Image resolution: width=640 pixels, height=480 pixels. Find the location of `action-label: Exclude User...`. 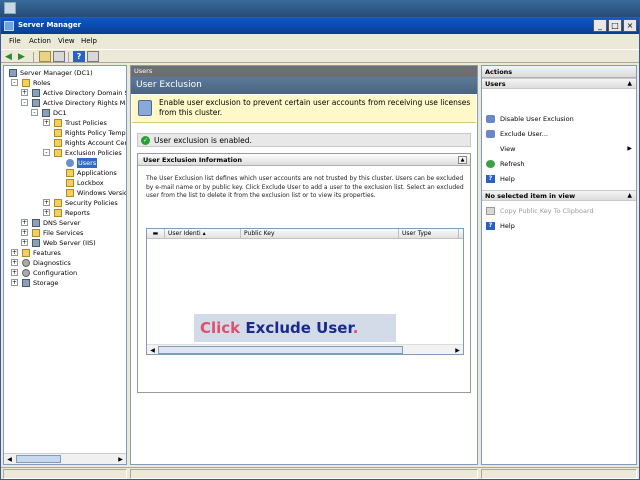

action-label: Exclude User... is located at coordinates (524, 134).